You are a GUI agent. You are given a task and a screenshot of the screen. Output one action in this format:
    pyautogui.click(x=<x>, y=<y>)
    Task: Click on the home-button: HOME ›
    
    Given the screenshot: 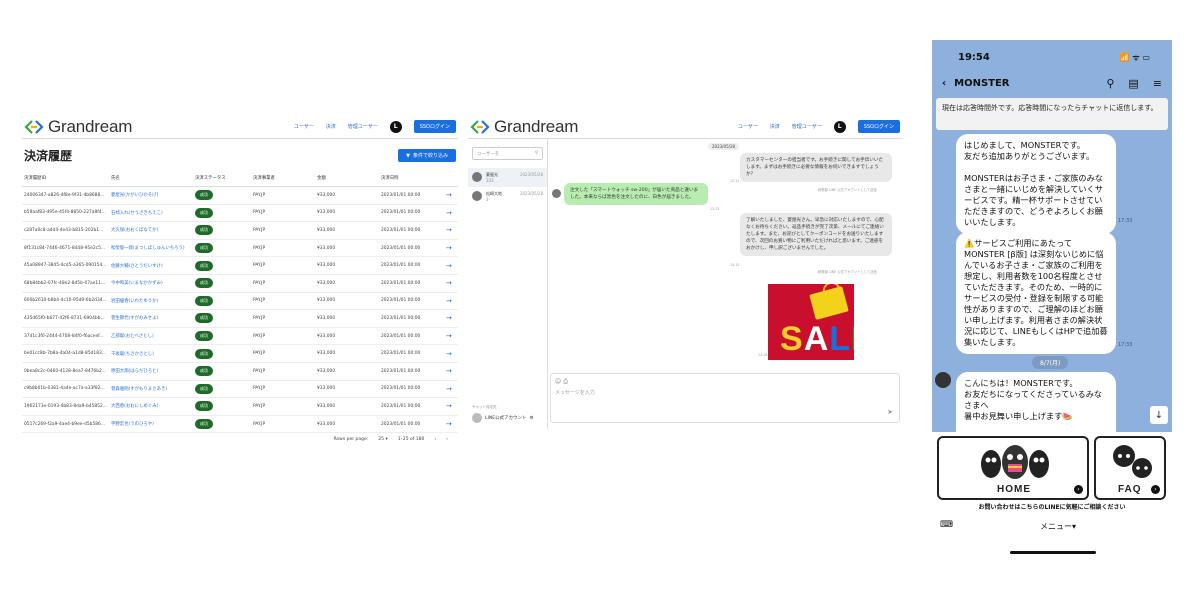 What is the action you would take?
    pyautogui.click(x=1013, y=468)
    